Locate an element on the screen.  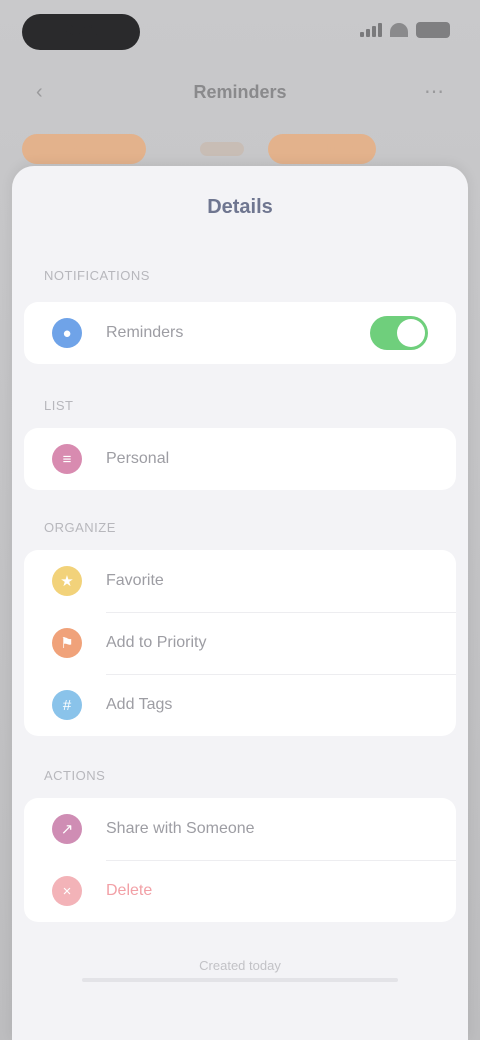
status-bar: 9:41 is located at coordinates (240, 32).